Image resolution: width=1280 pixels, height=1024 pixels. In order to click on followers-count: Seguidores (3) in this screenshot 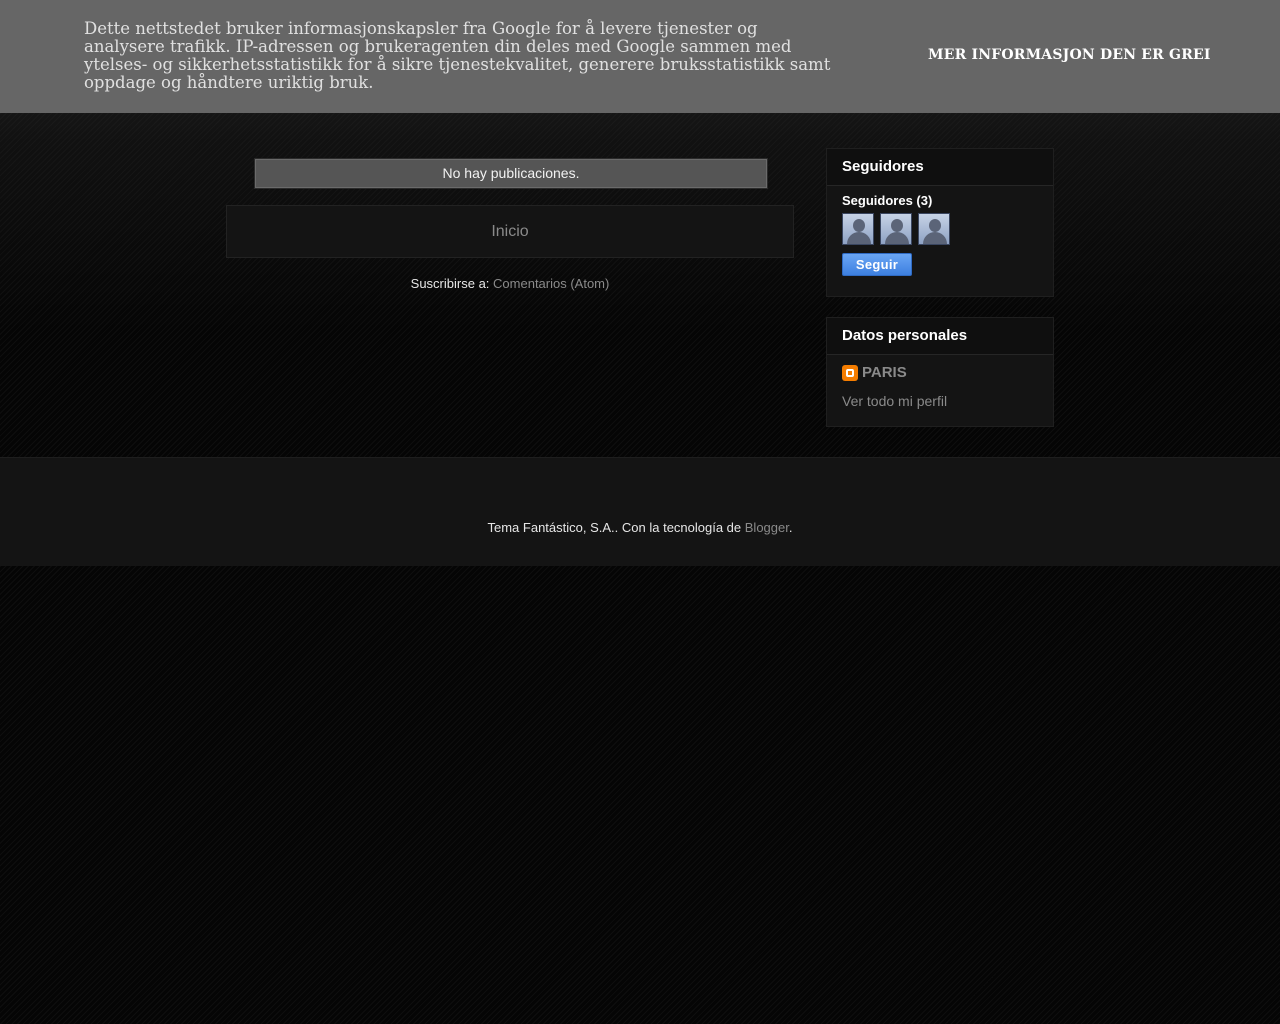, I will do `click(887, 200)`.